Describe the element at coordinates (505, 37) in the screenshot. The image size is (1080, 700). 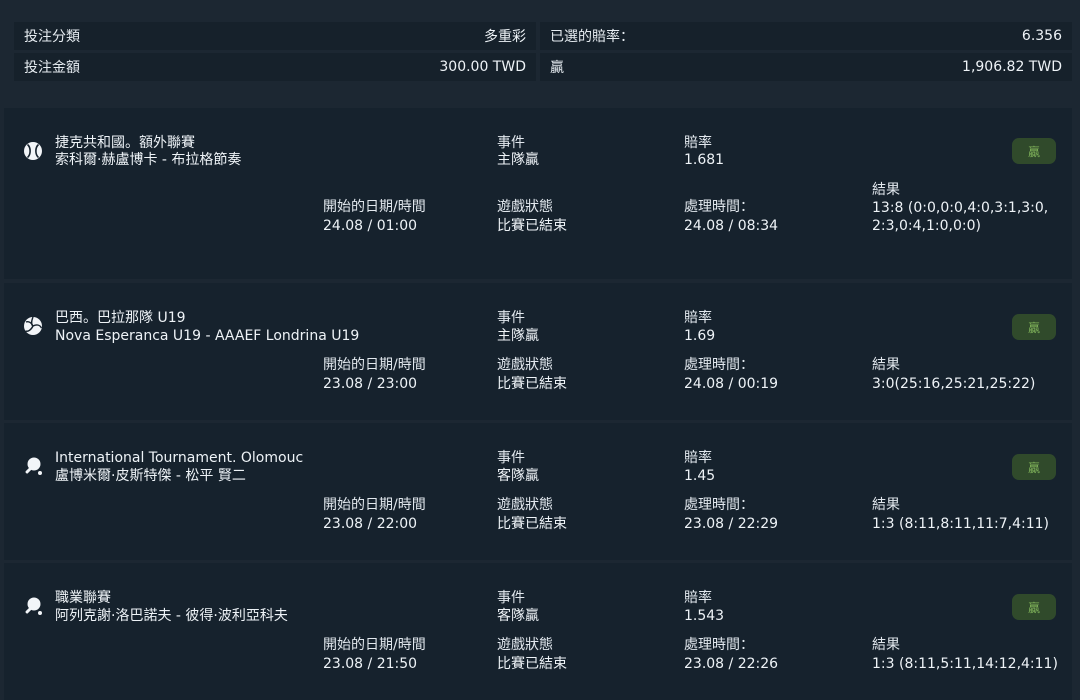
I see `bet-type-value: 多重彩` at that location.